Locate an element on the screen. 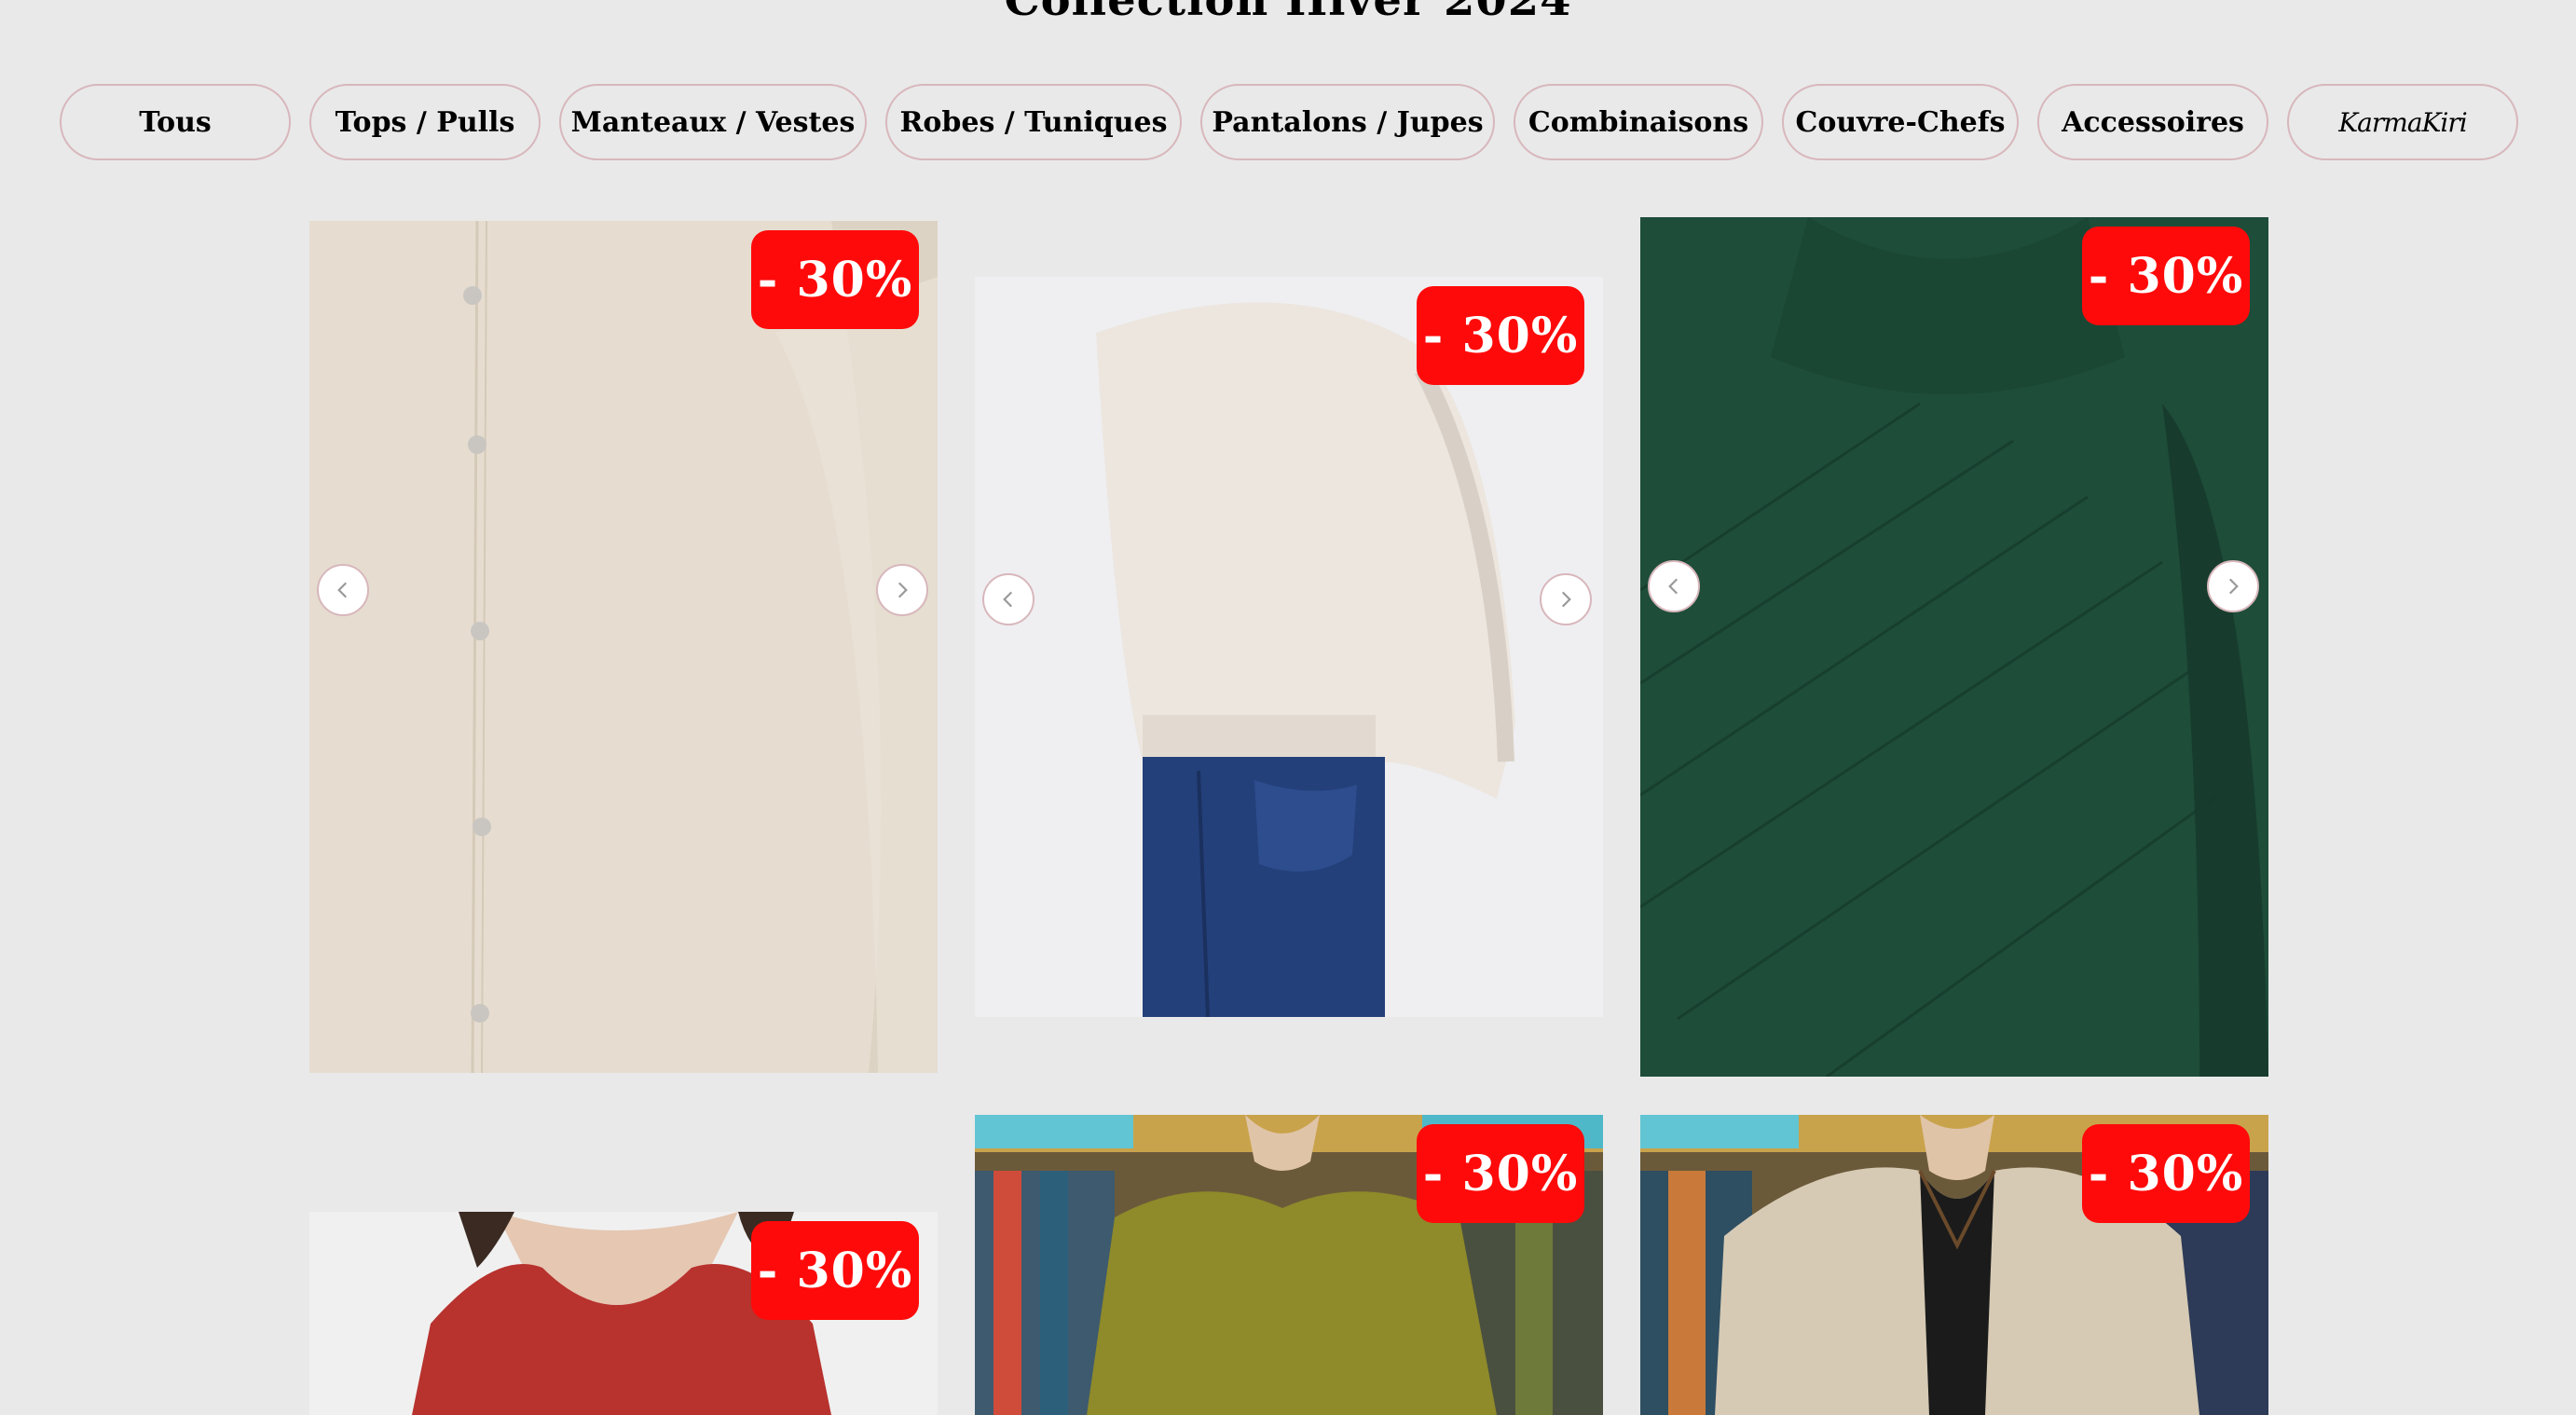 The image size is (2576, 1415). category-button-robes-tuniques: Robes / Tuniques is located at coordinates (1033, 122).